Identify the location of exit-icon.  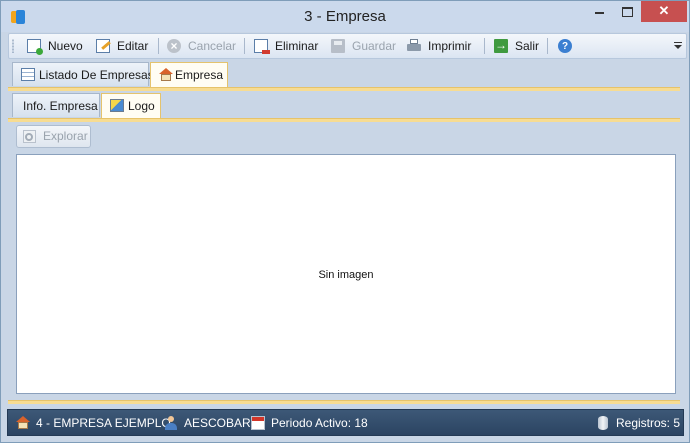
(501, 45).